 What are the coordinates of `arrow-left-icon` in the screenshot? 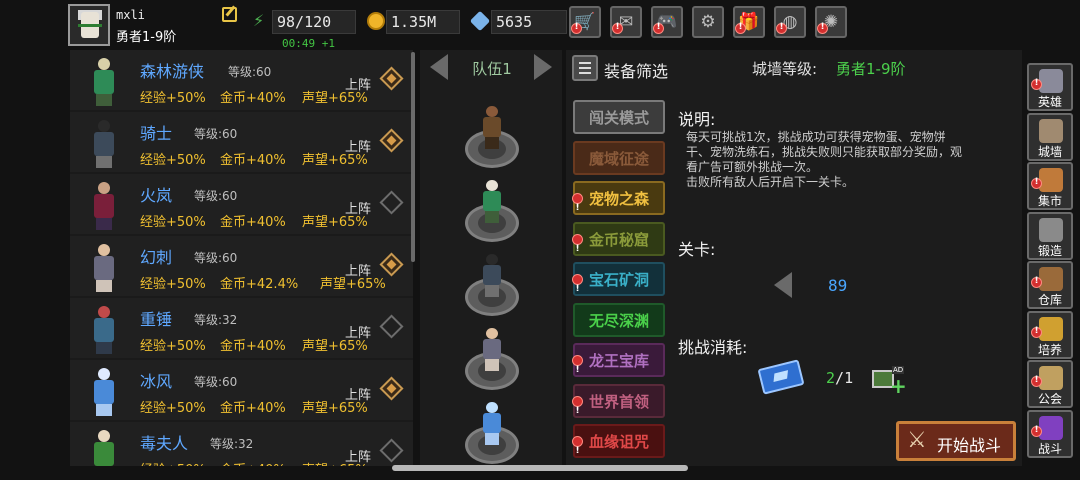 It's located at (439, 67).